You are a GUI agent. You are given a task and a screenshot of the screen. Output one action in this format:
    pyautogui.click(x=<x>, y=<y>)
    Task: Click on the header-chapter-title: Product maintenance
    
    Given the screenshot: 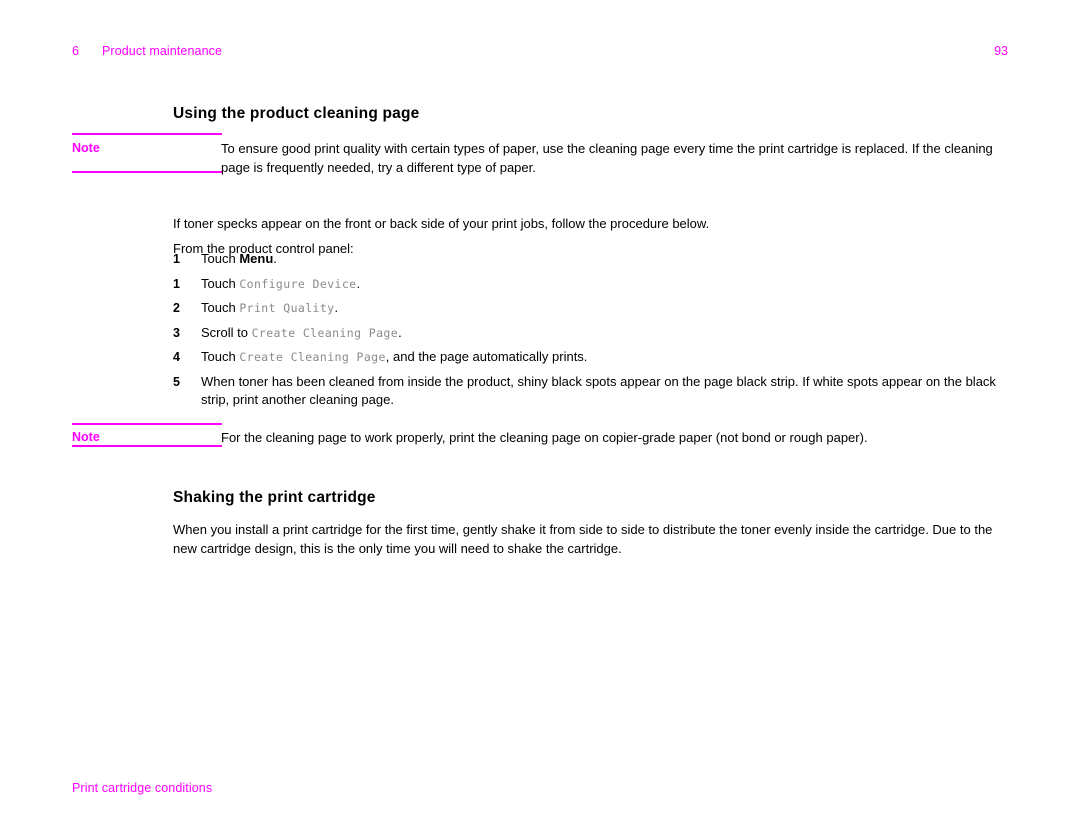 What is the action you would take?
    pyautogui.click(x=162, y=51)
    